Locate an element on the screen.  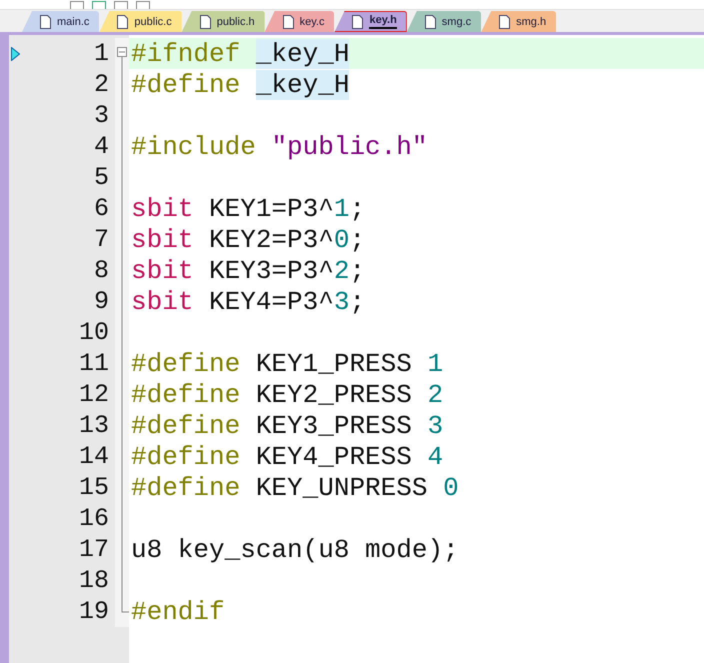
line-number: 8 is located at coordinates (101, 270).